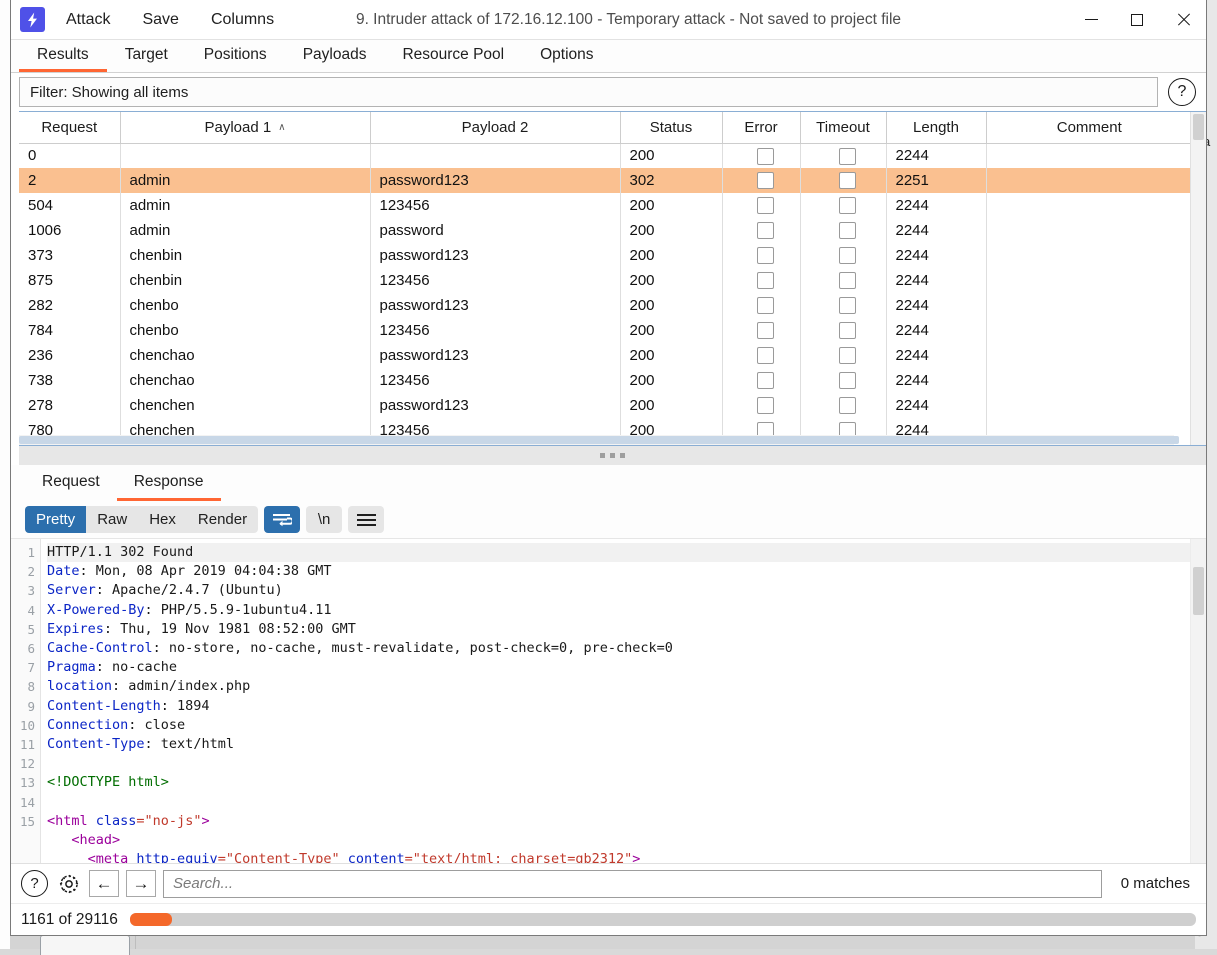  What do you see at coordinates (604, 205) in the screenshot?
I see `table-row: 504admin1234562002244` at bounding box center [604, 205].